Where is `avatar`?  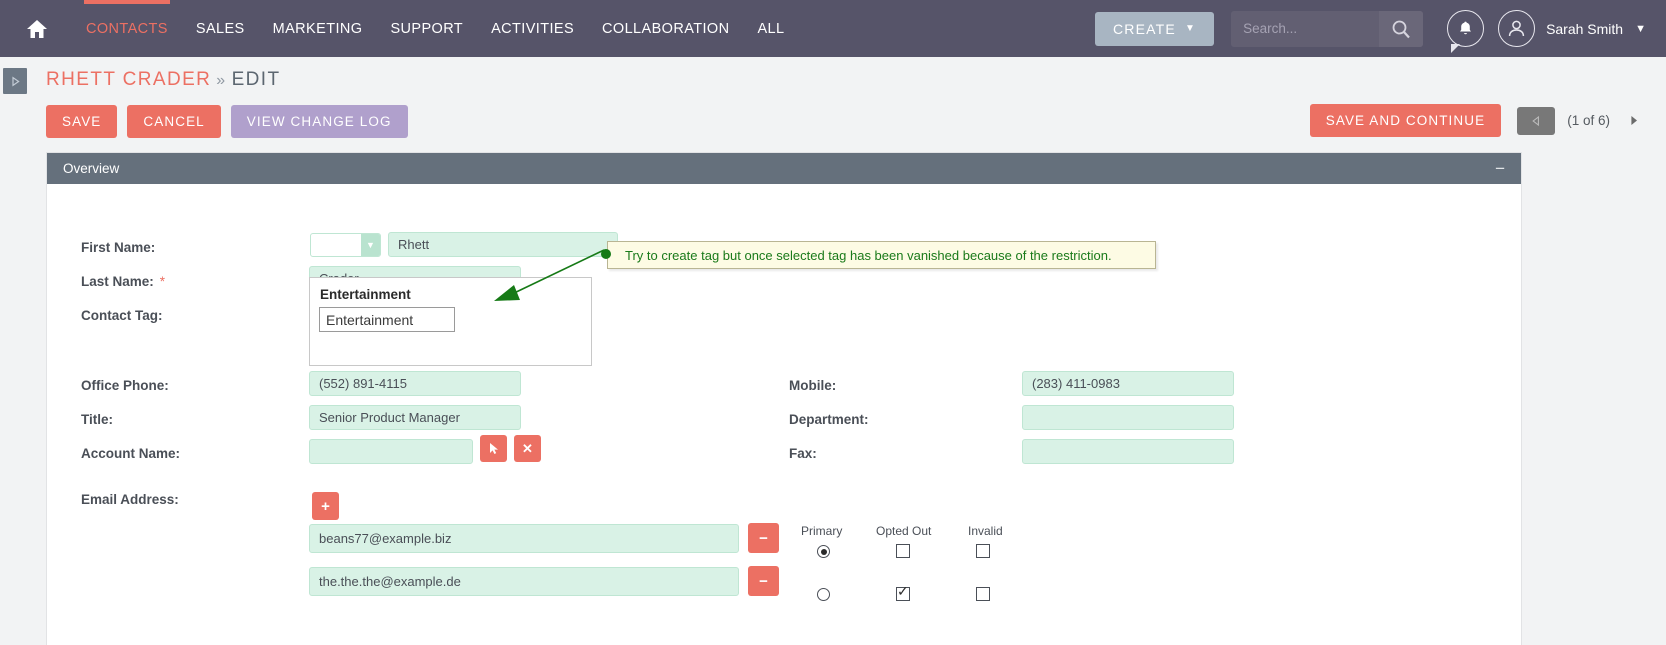
avatar is located at coordinates (1517, 28).